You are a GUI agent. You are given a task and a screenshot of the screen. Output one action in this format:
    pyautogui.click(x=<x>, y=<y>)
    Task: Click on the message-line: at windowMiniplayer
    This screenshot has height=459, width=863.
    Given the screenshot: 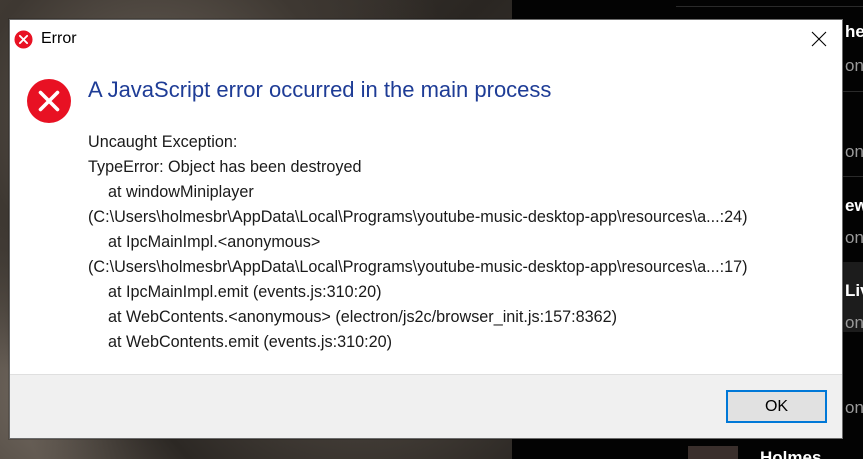 What is the action you would take?
    pyautogui.click(x=181, y=192)
    